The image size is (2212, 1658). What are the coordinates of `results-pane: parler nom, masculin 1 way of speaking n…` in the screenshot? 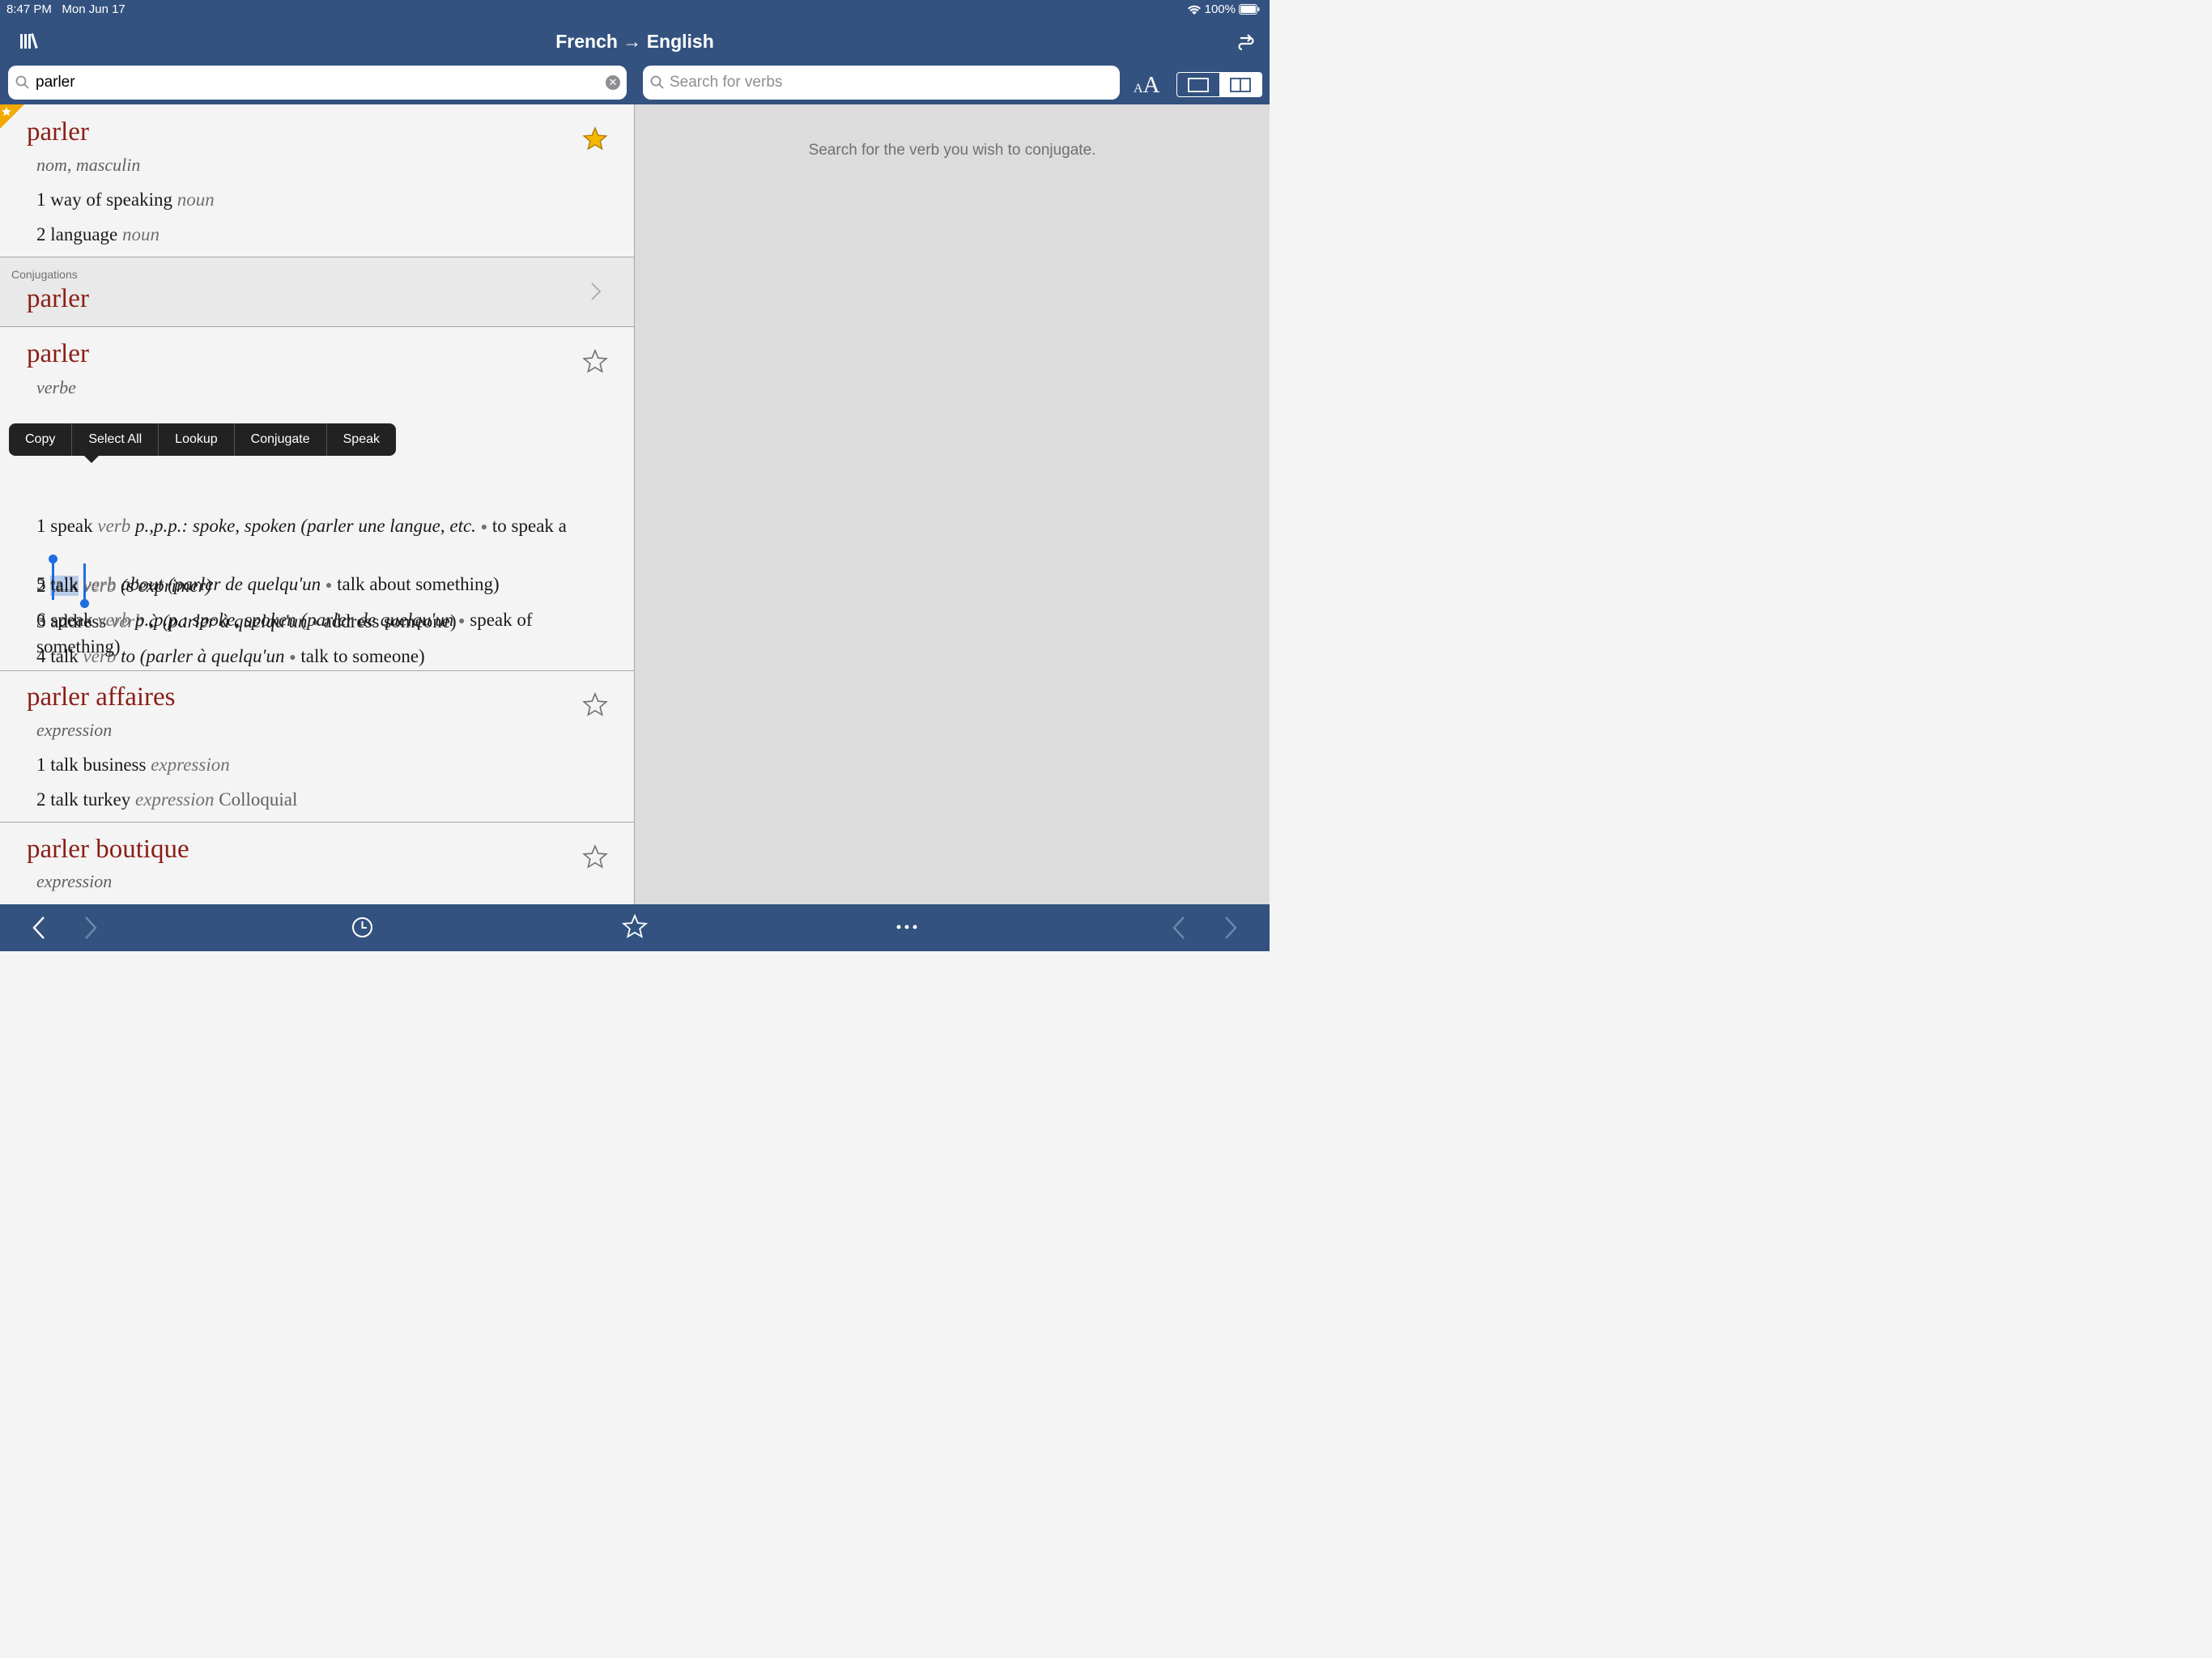 It's located at (317, 504).